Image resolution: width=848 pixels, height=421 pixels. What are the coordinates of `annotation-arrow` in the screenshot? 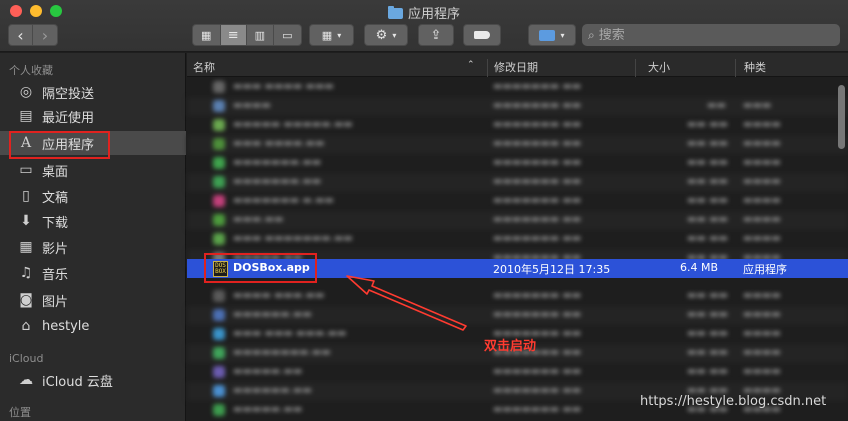 It's located at (406, 303).